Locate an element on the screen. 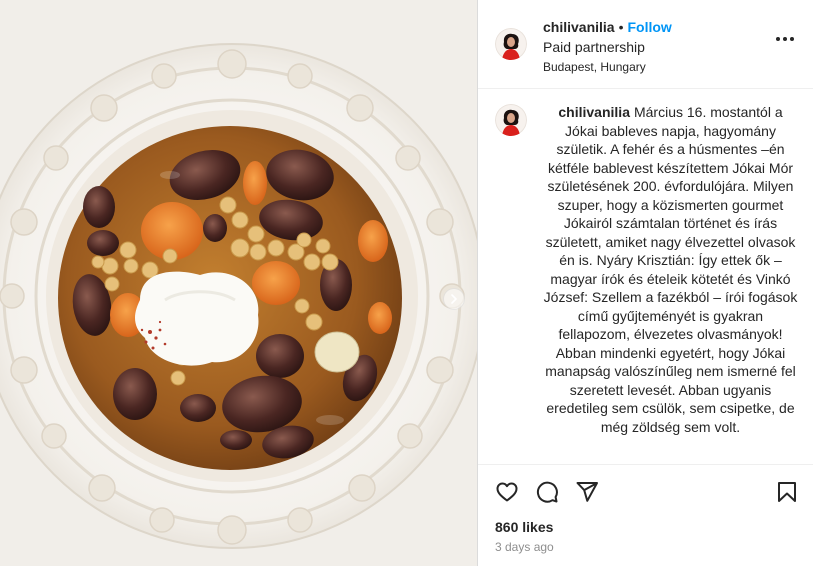 This screenshot has width=813, height=566. paid-partnership-label: Paid partnership is located at coordinates (607, 47).